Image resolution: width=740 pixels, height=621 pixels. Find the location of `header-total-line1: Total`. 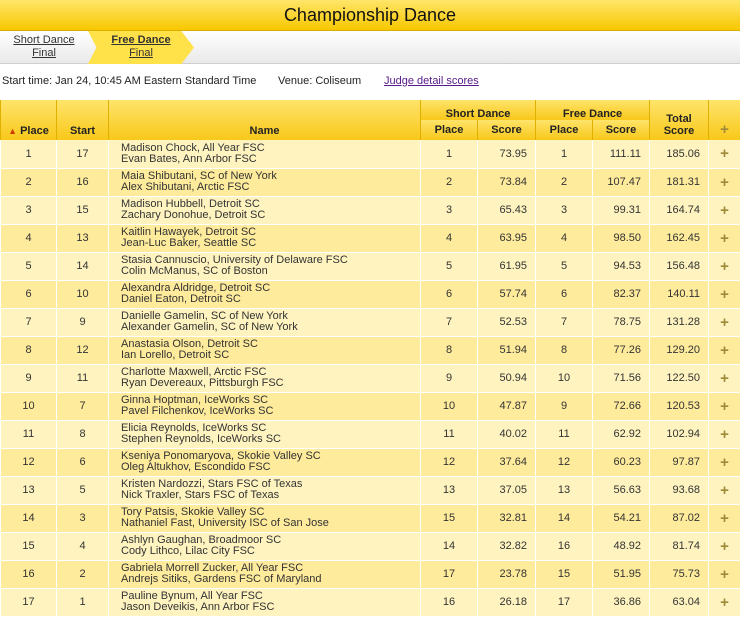

header-total-line1: Total is located at coordinates (678, 119).